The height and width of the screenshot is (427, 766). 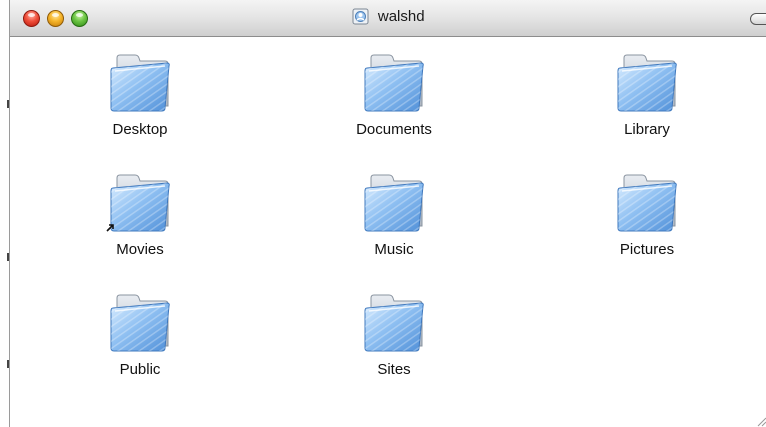 I want to click on window-title: walshd, so click(x=388, y=18).